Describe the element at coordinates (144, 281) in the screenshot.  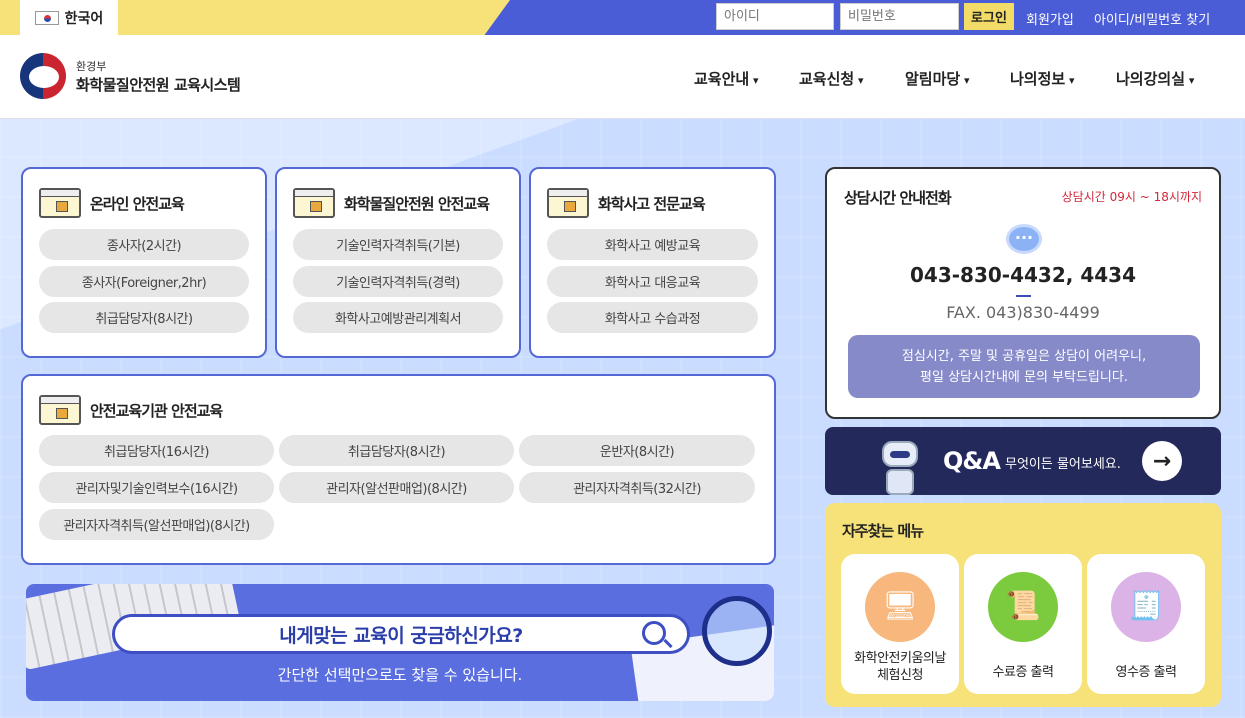
I see `course-item: 종사자(Foreigner,2hr)` at that location.